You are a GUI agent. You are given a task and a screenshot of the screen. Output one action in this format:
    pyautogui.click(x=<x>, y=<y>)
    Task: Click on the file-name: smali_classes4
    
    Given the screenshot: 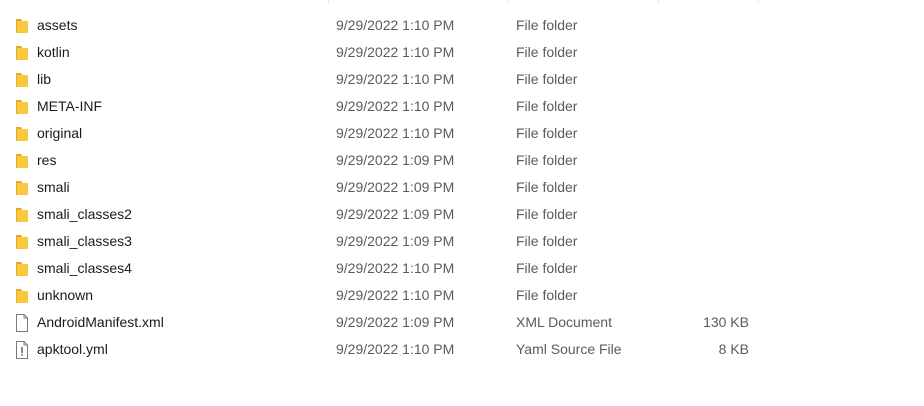 What is the action you would take?
    pyautogui.click(x=84, y=268)
    